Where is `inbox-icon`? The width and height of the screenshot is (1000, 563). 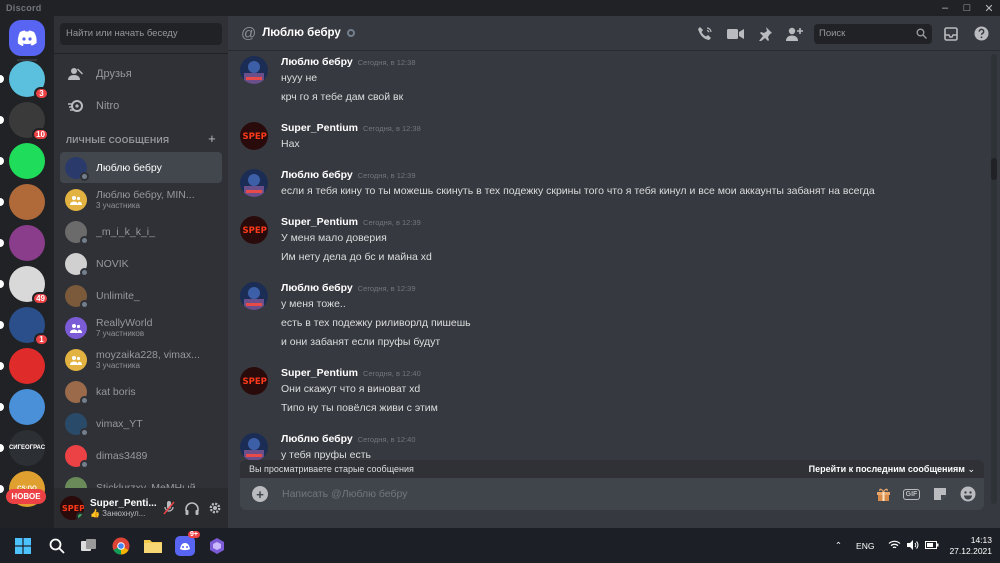
inbox-icon is located at coordinates (951, 34).